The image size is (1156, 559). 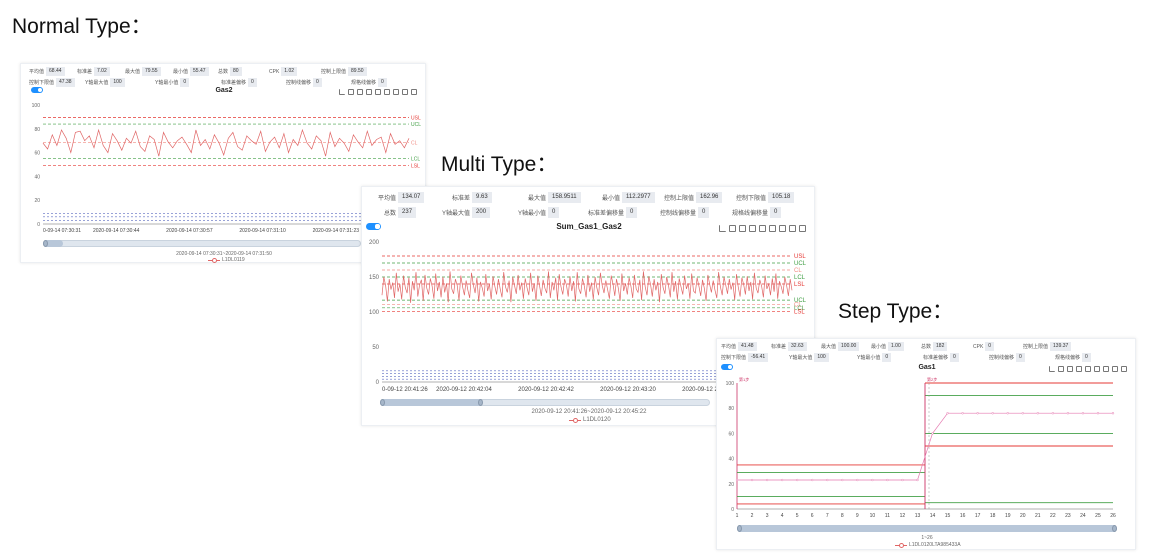 What do you see at coordinates (781, 197) in the screenshot?
I see `stat-value-field: 105.18` at bounding box center [781, 197].